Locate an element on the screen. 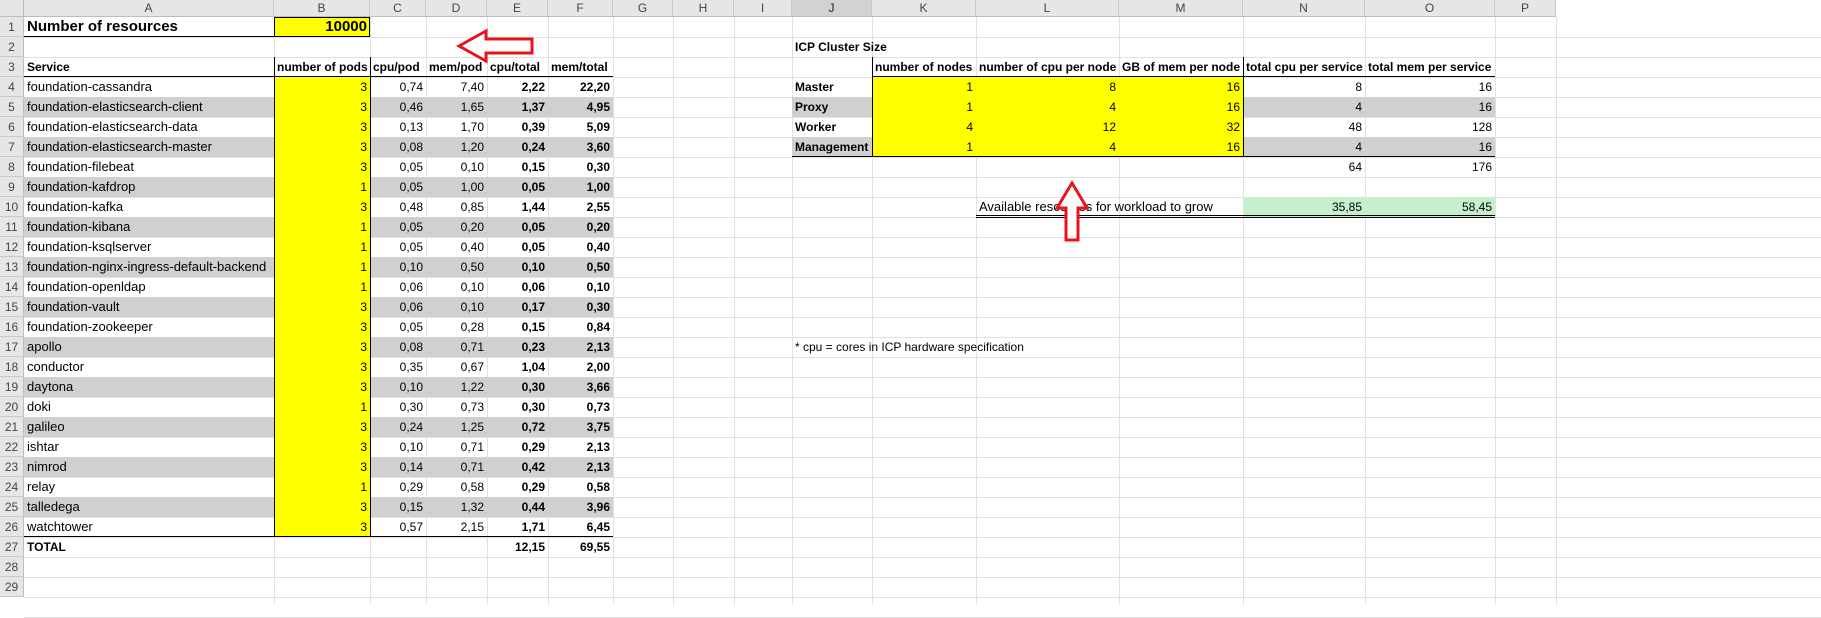 This screenshot has width=1821, height=618. service-value: 0,74 is located at coordinates (398, 87).